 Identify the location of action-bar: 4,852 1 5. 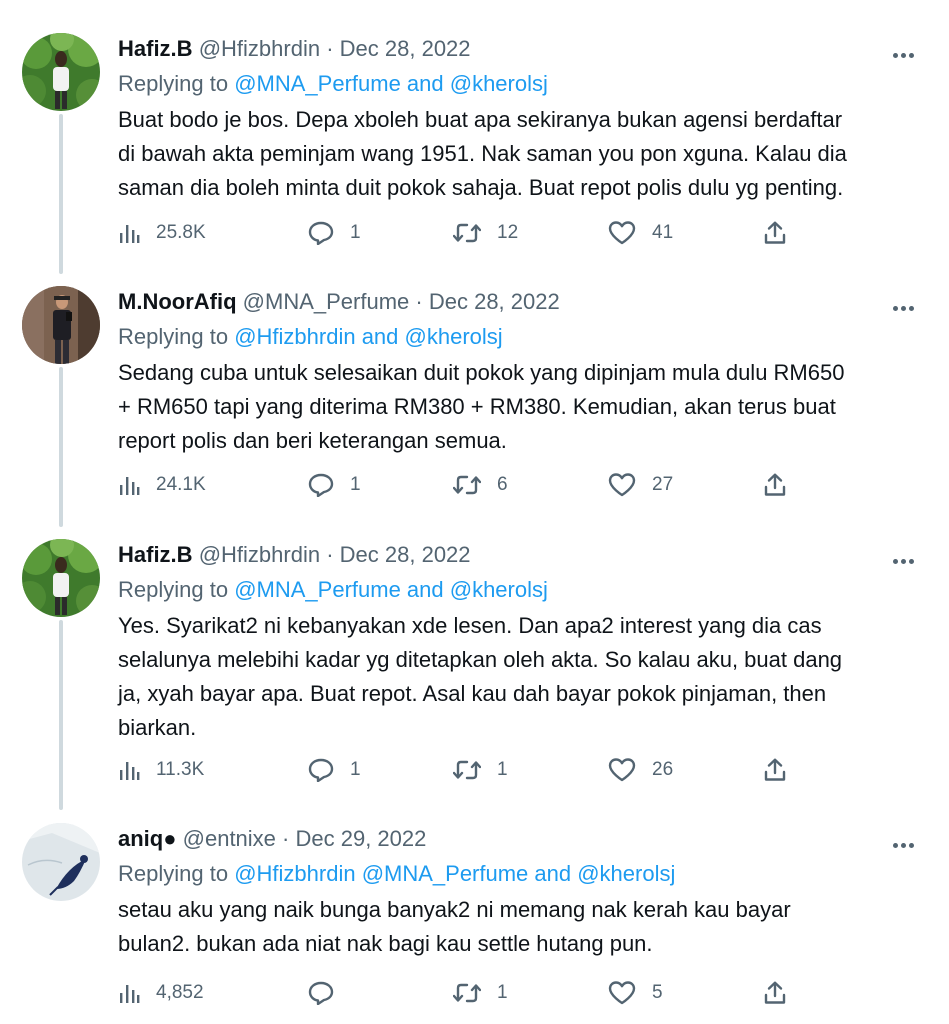
(518, 993).